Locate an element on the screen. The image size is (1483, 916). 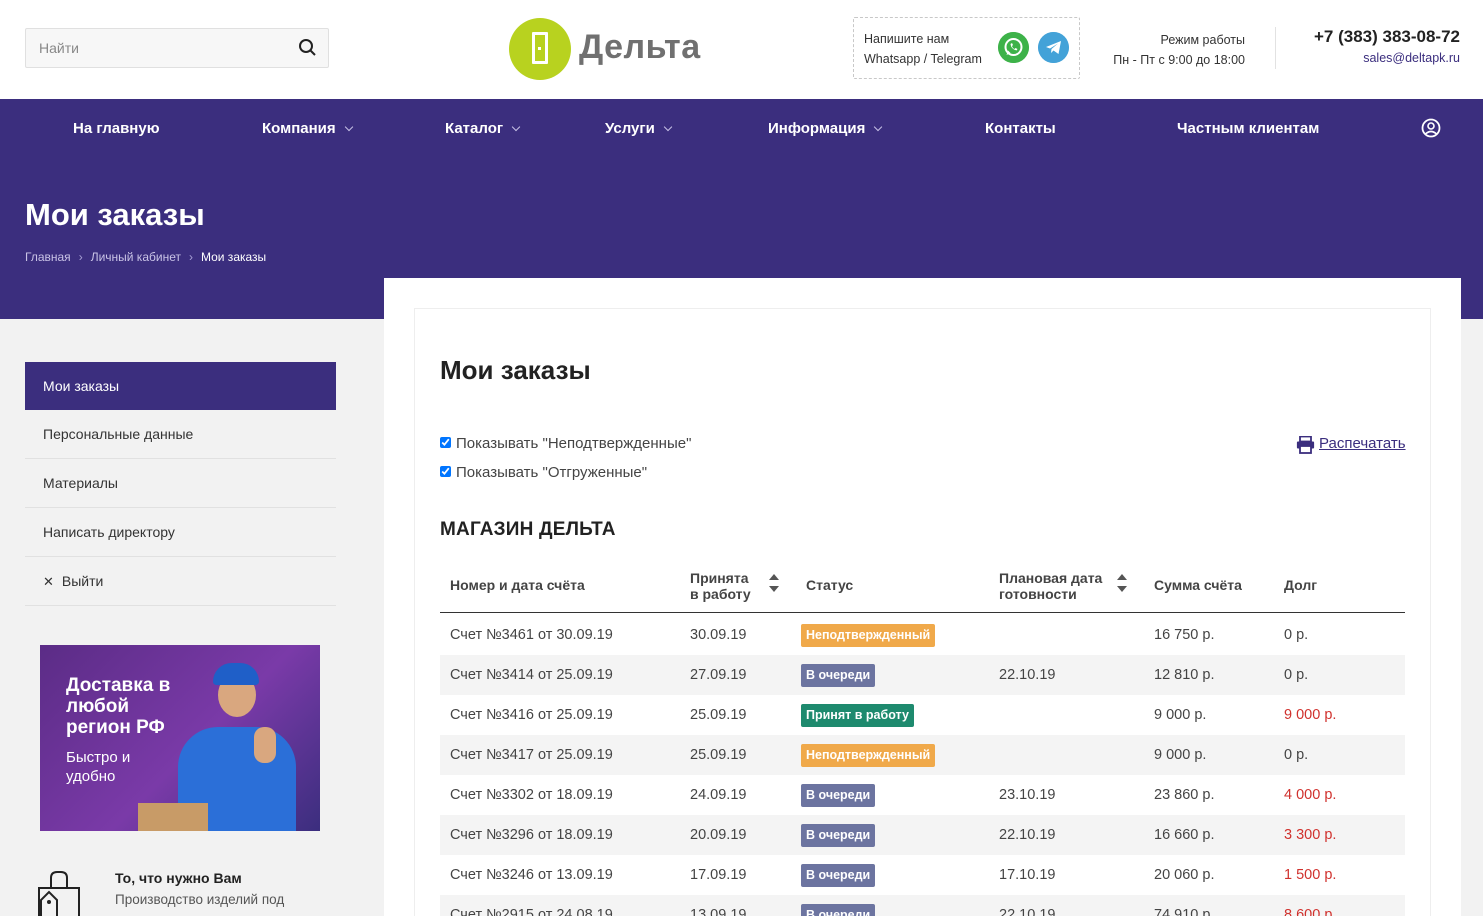
col-status: Статус is located at coordinates (830, 585).